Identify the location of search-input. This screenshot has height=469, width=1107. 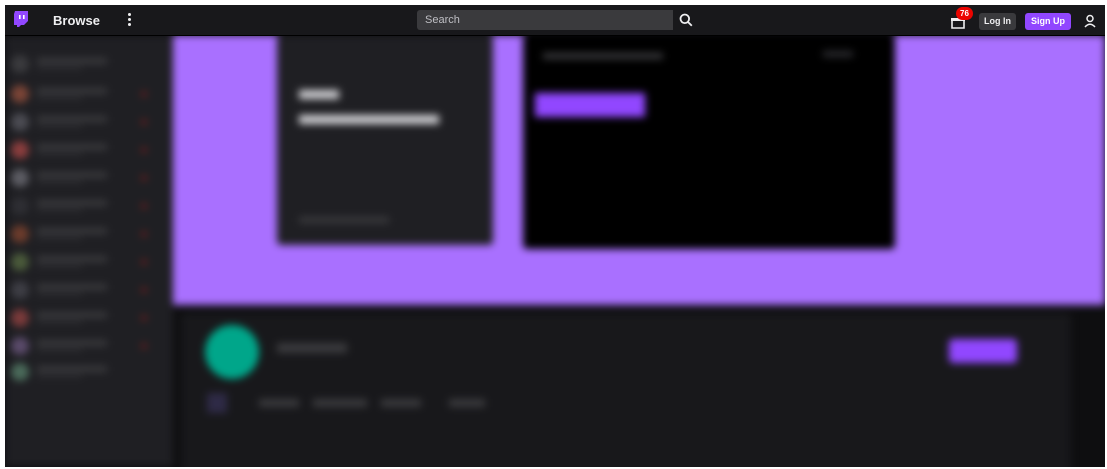
(545, 20).